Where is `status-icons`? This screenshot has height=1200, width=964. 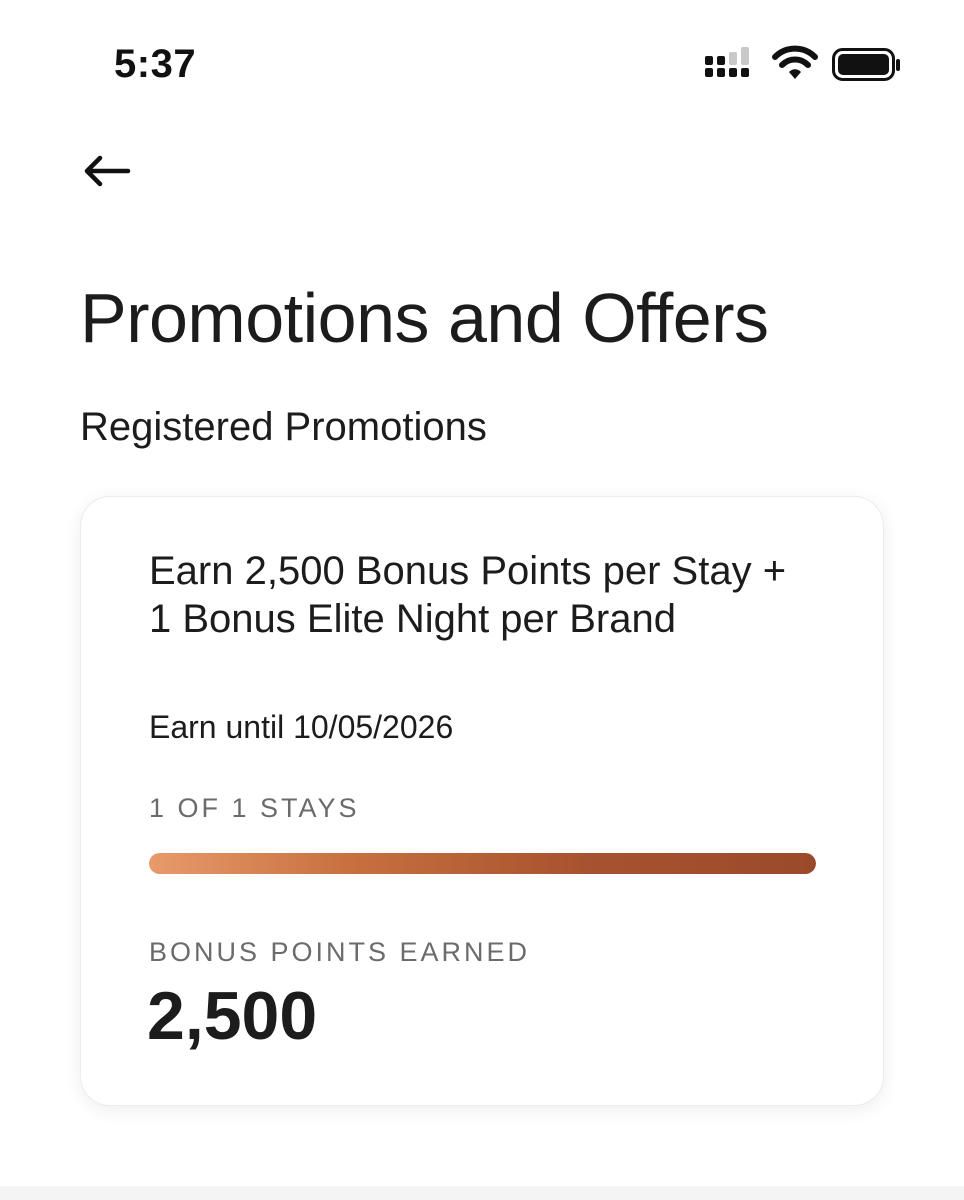 status-icons is located at coordinates (804, 64).